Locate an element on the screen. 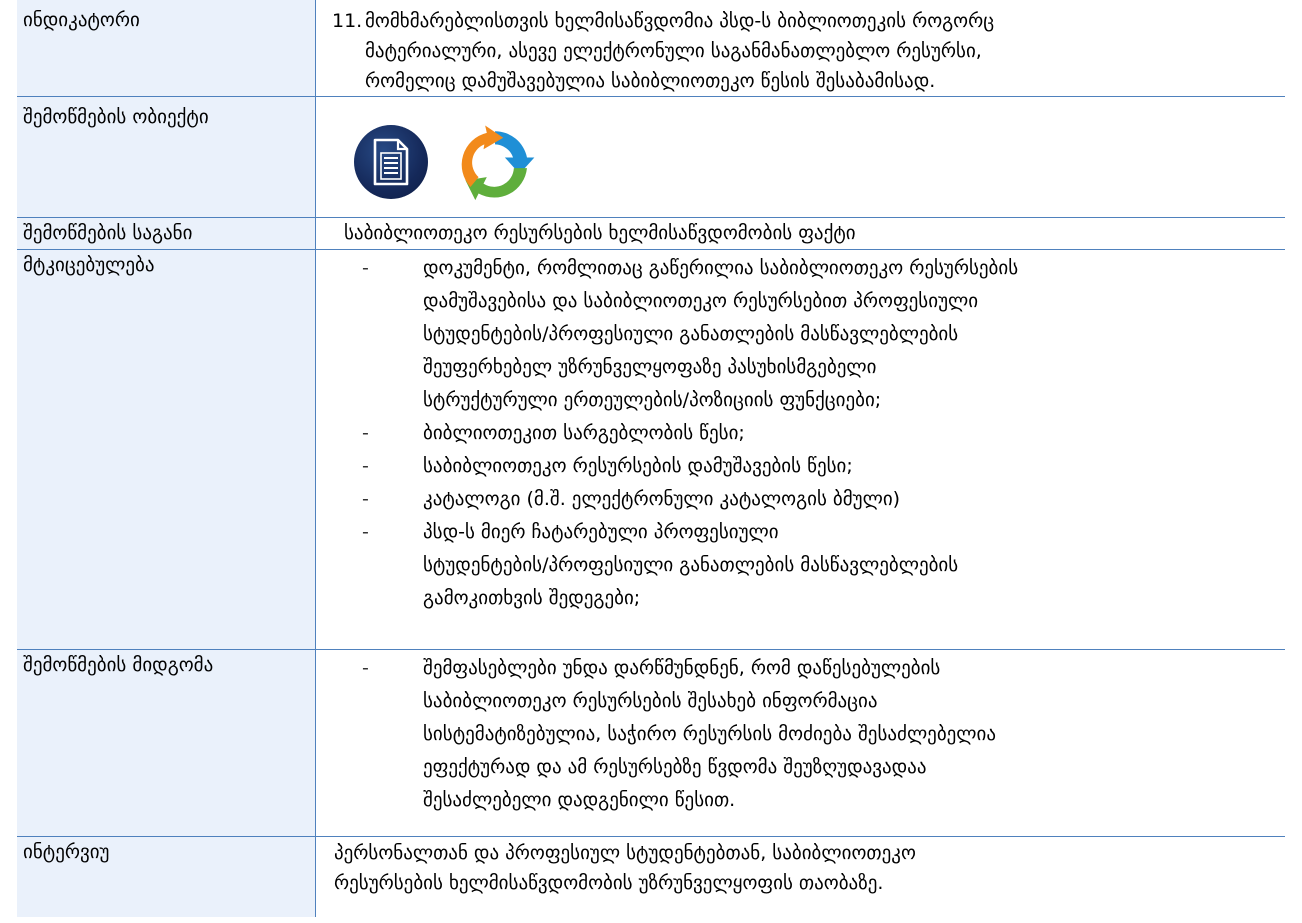  table-row-object: შემოწმების ობიექტი is located at coordinates (651, 157).